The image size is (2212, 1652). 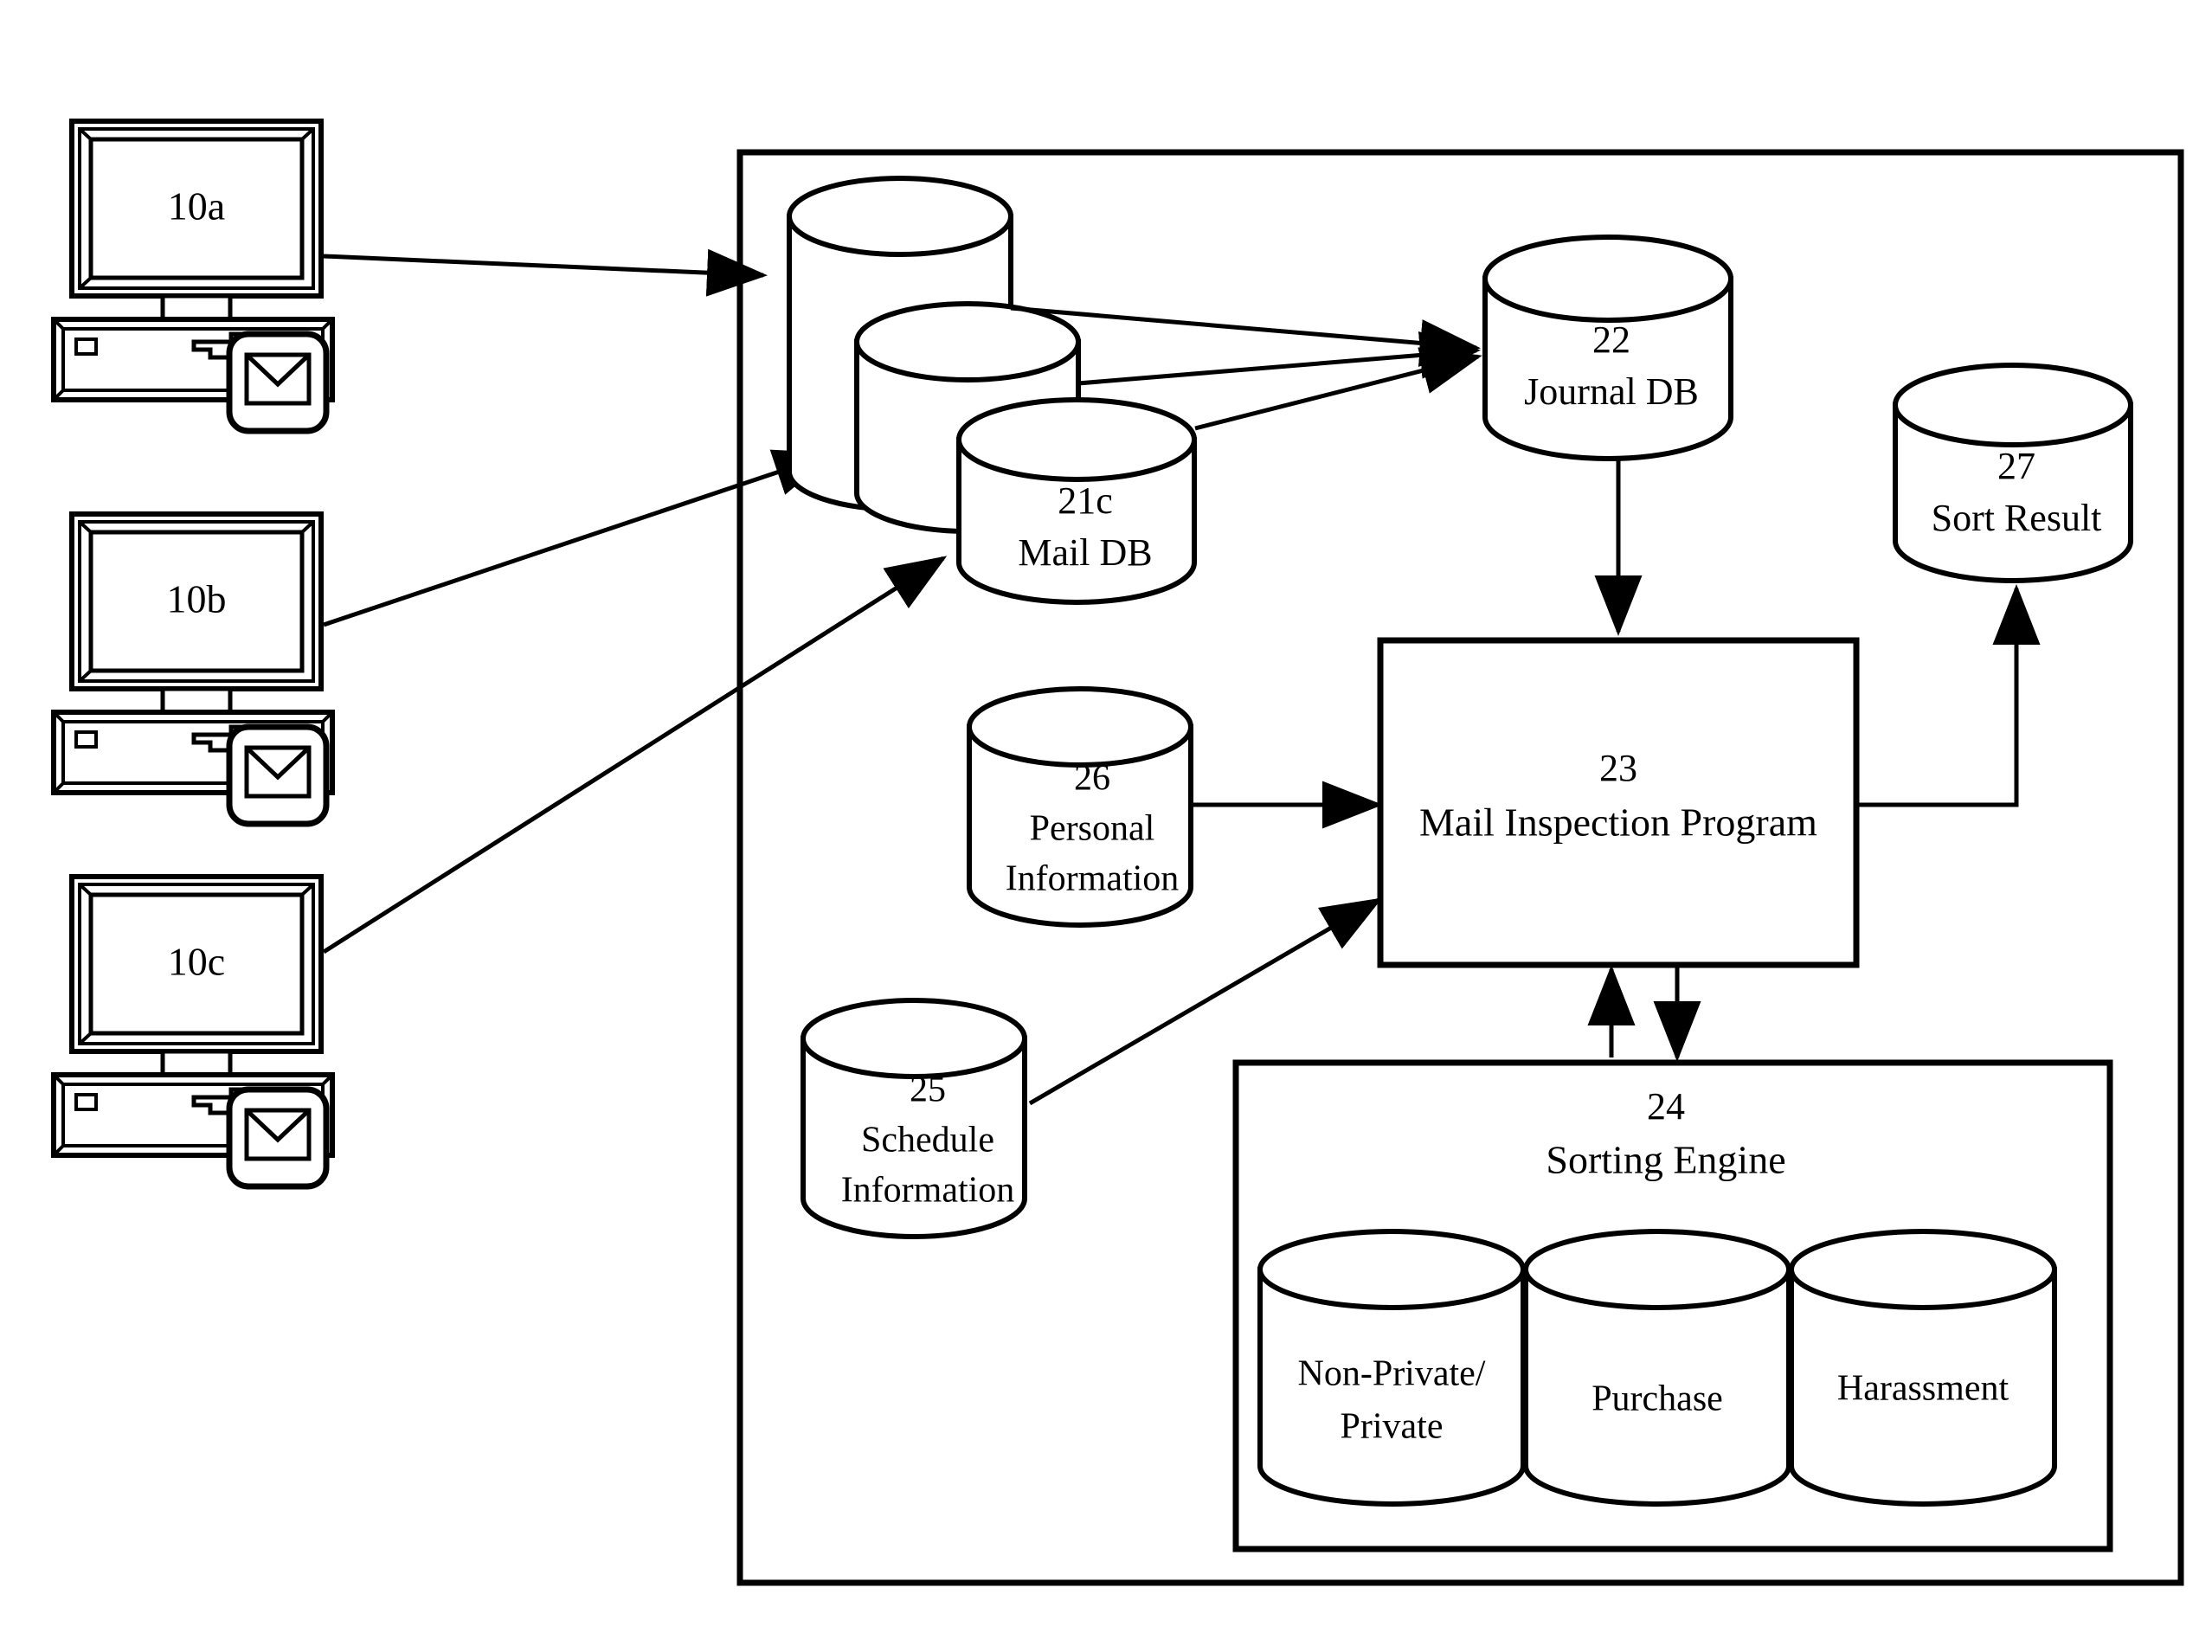 I want to click on terminal-10c-label: 10c, so click(x=196, y=962).